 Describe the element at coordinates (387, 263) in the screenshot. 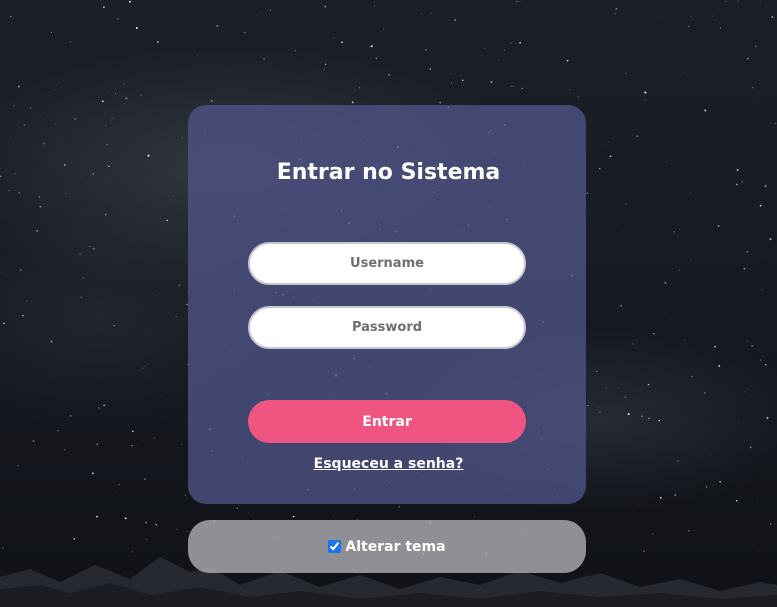

I see `username-input` at that location.